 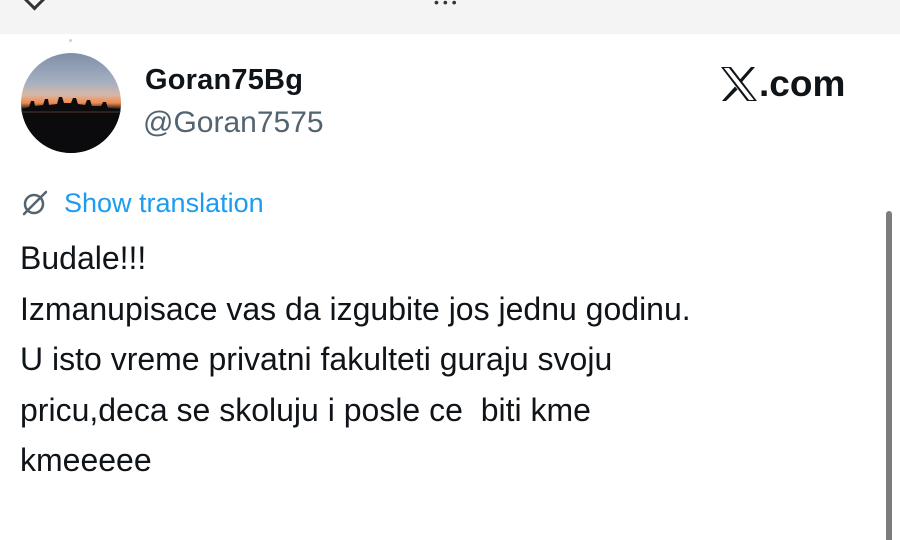 What do you see at coordinates (86, 460) in the screenshot?
I see `tweet-line: kmeeeee` at bounding box center [86, 460].